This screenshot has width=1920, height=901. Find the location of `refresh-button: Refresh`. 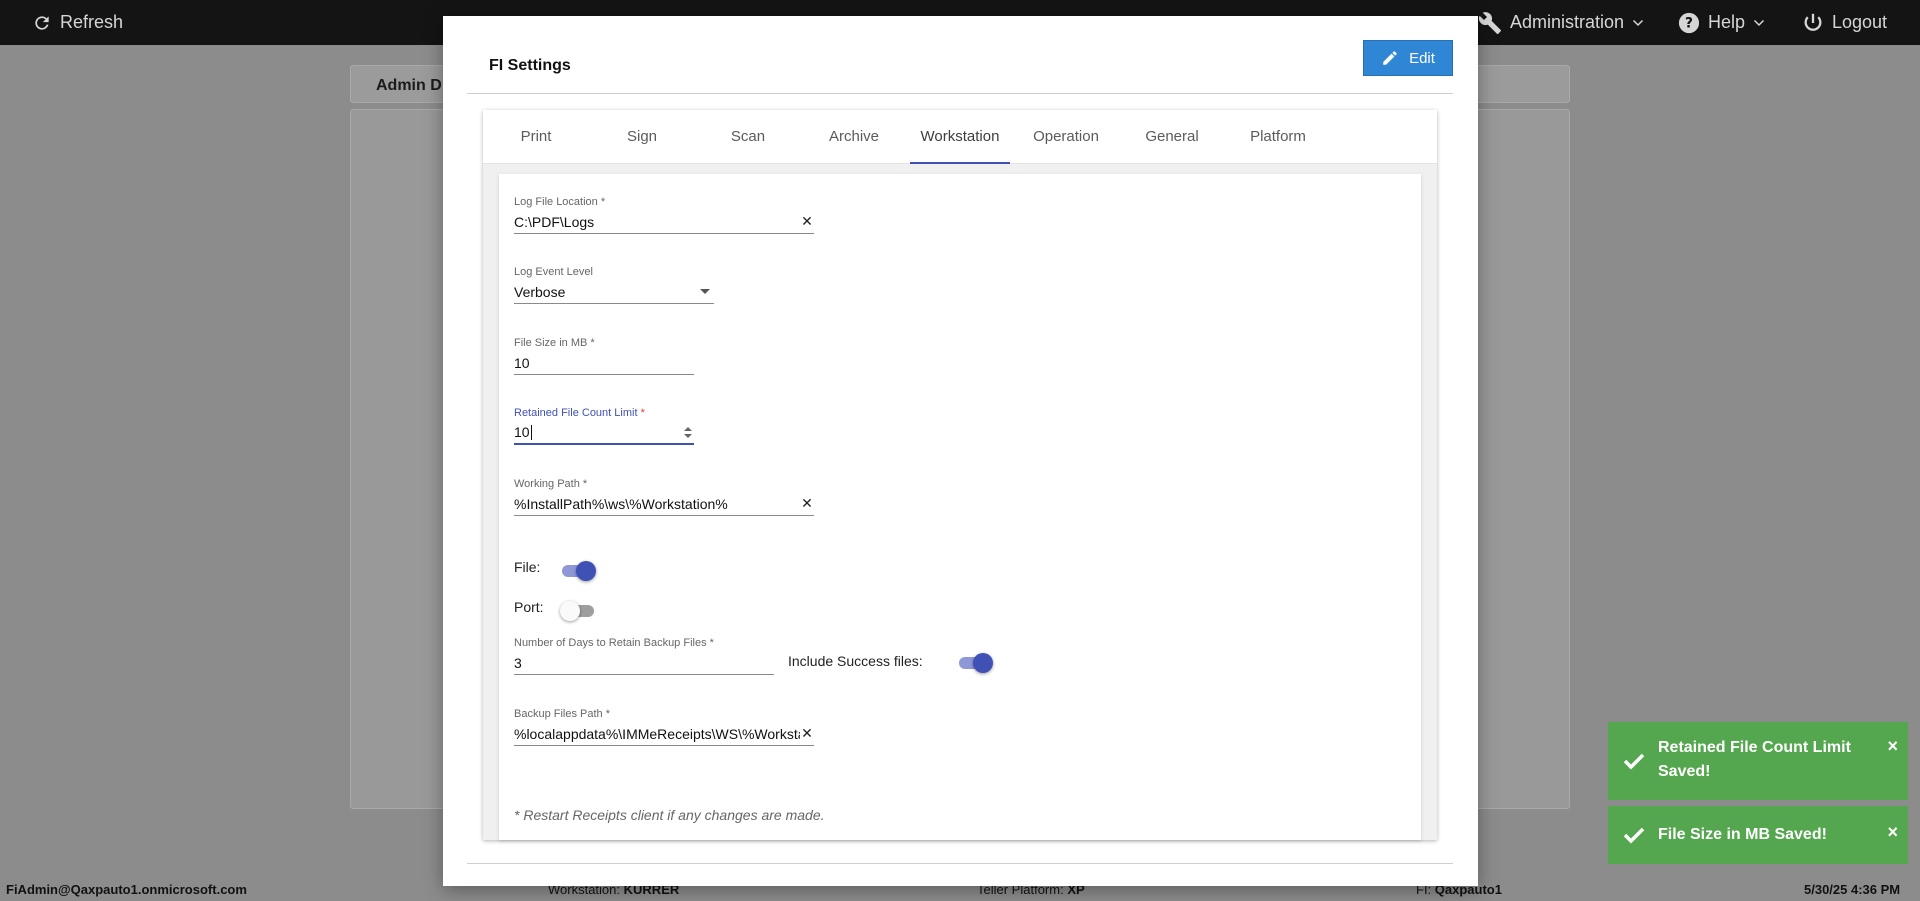

refresh-button: Refresh is located at coordinates (77, 22).